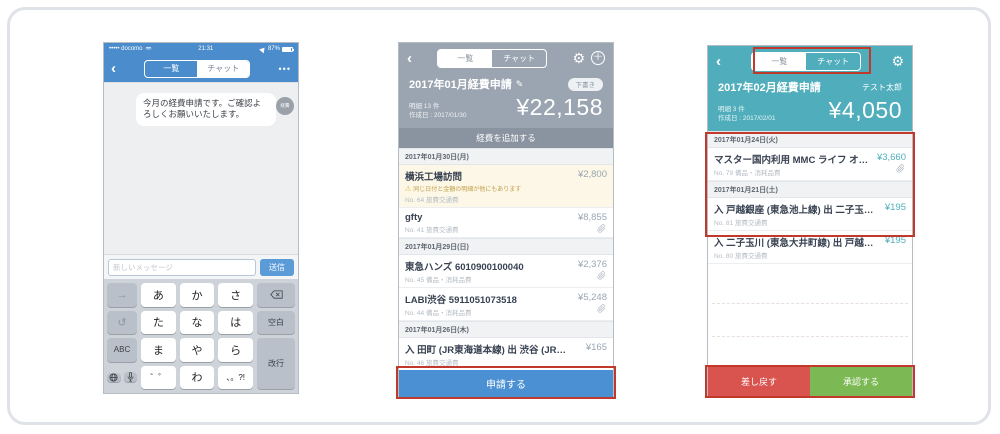 This screenshot has width=1000, height=434. What do you see at coordinates (122, 378) in the screenshot?
I see `kbd-globe-mic-keys` at bounding box center [122, 378].